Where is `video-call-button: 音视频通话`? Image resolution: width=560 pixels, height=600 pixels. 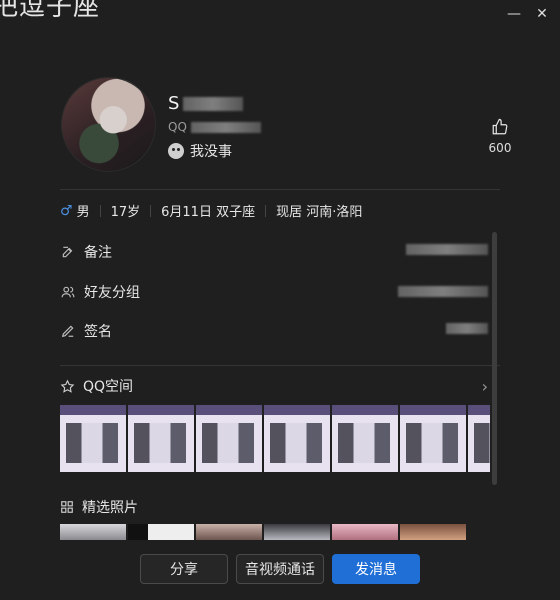 video-call-button: 音视频通话 is located at coordinates (280, 569).